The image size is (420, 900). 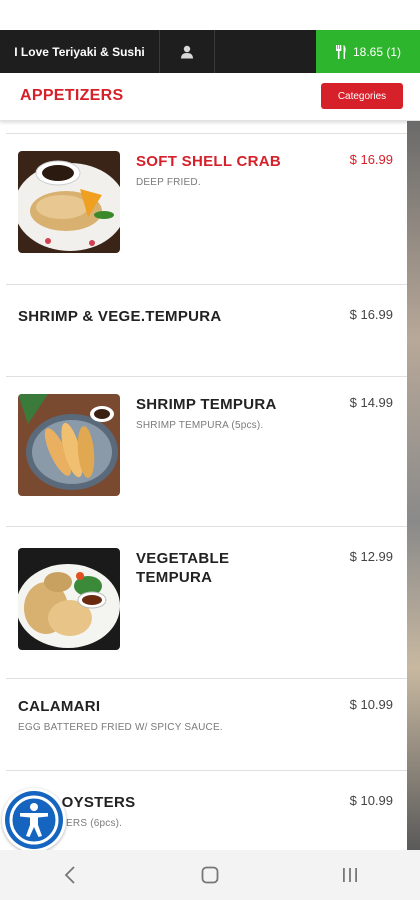 I want to click on shrimp-tempura-photo, so click(x=69, y=445).